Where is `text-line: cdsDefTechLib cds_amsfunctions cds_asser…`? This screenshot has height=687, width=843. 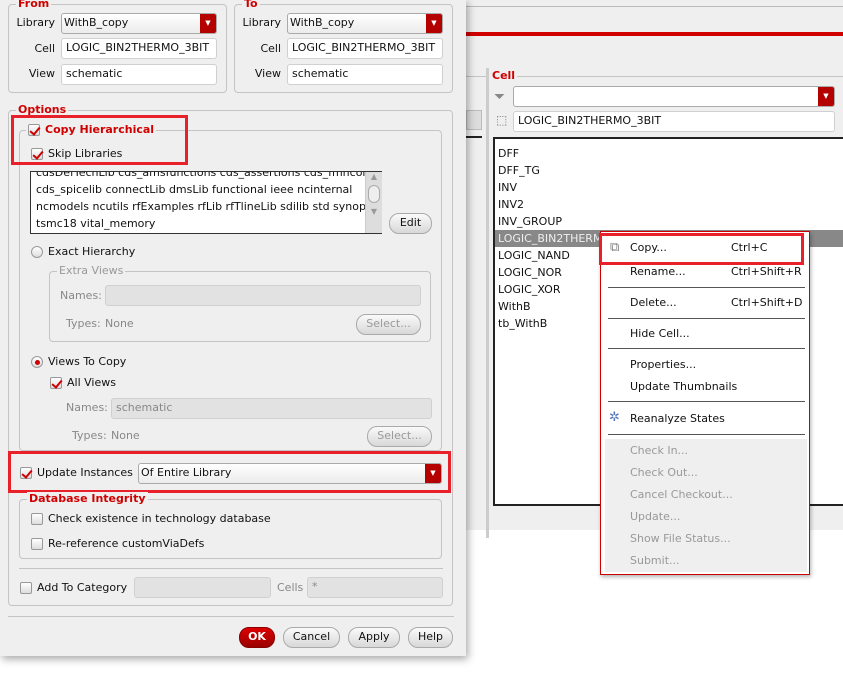
text-line: cdsDefTechLib cds_amsfunctions cds_asser… is located at coordinates (206, 175).